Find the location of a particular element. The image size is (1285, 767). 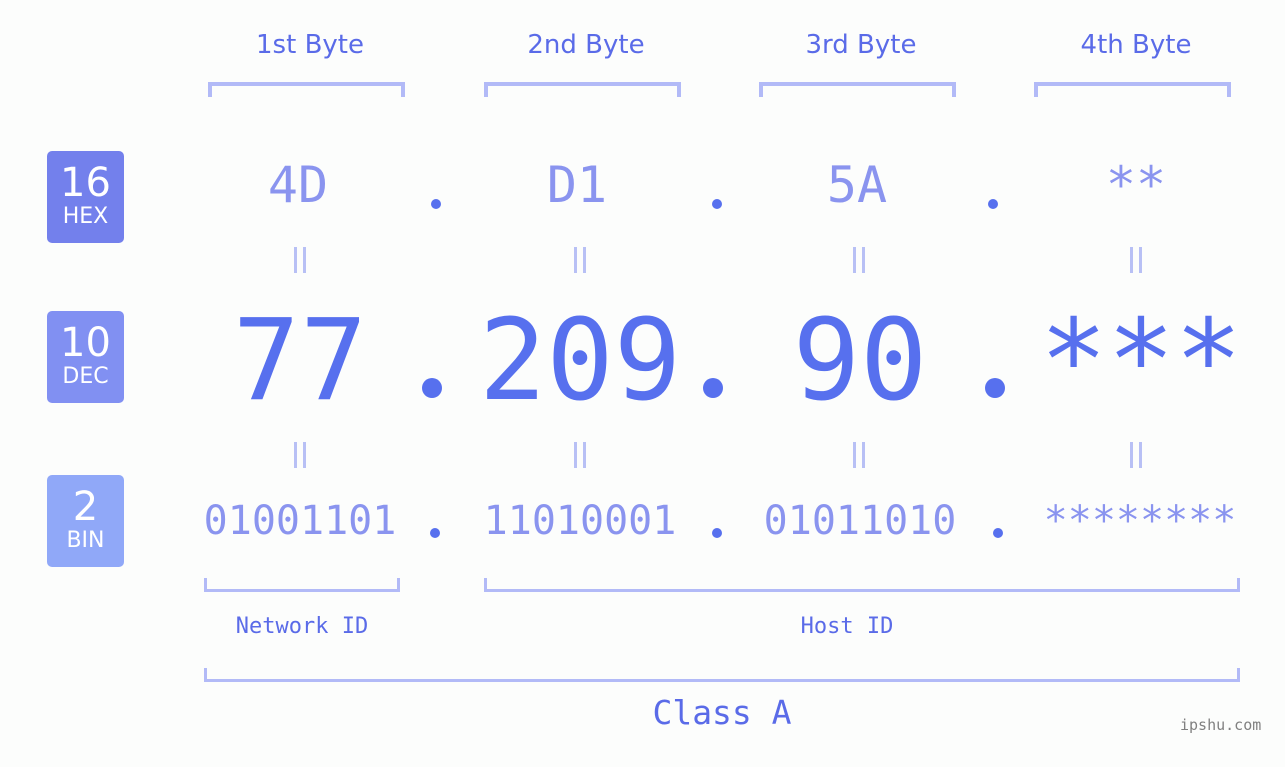

dec-base-label: DEC is located at coordinates (85, 376).